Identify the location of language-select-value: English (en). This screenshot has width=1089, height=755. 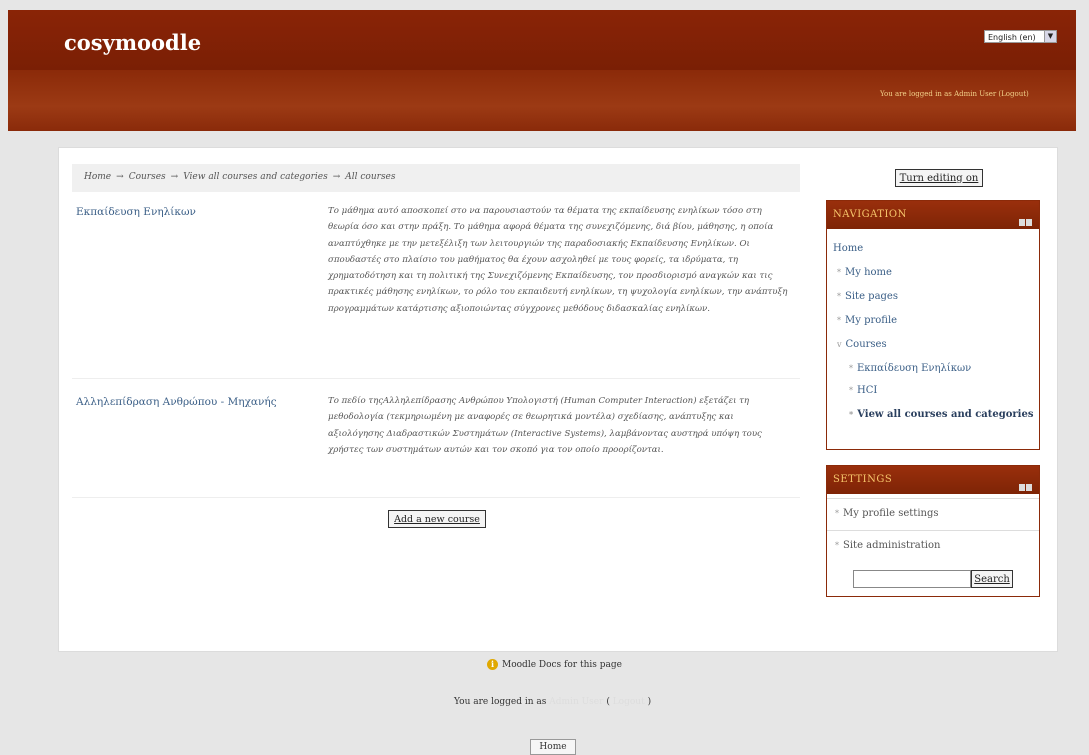
(1012, 37).